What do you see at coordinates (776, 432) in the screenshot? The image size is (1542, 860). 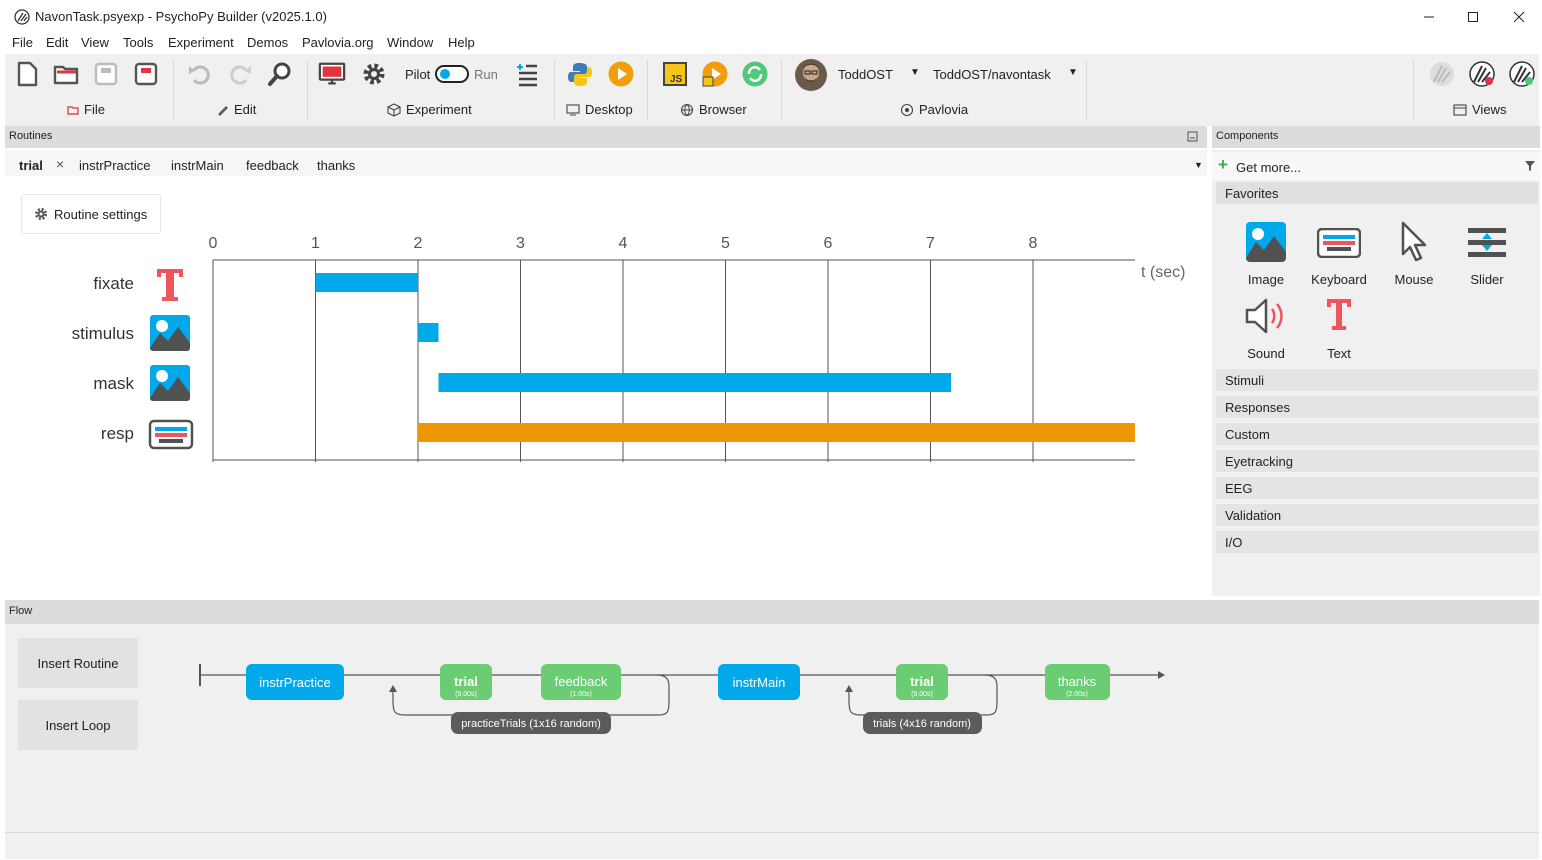 I see `timeline-bar-resp` at bounding box center [776, 432].